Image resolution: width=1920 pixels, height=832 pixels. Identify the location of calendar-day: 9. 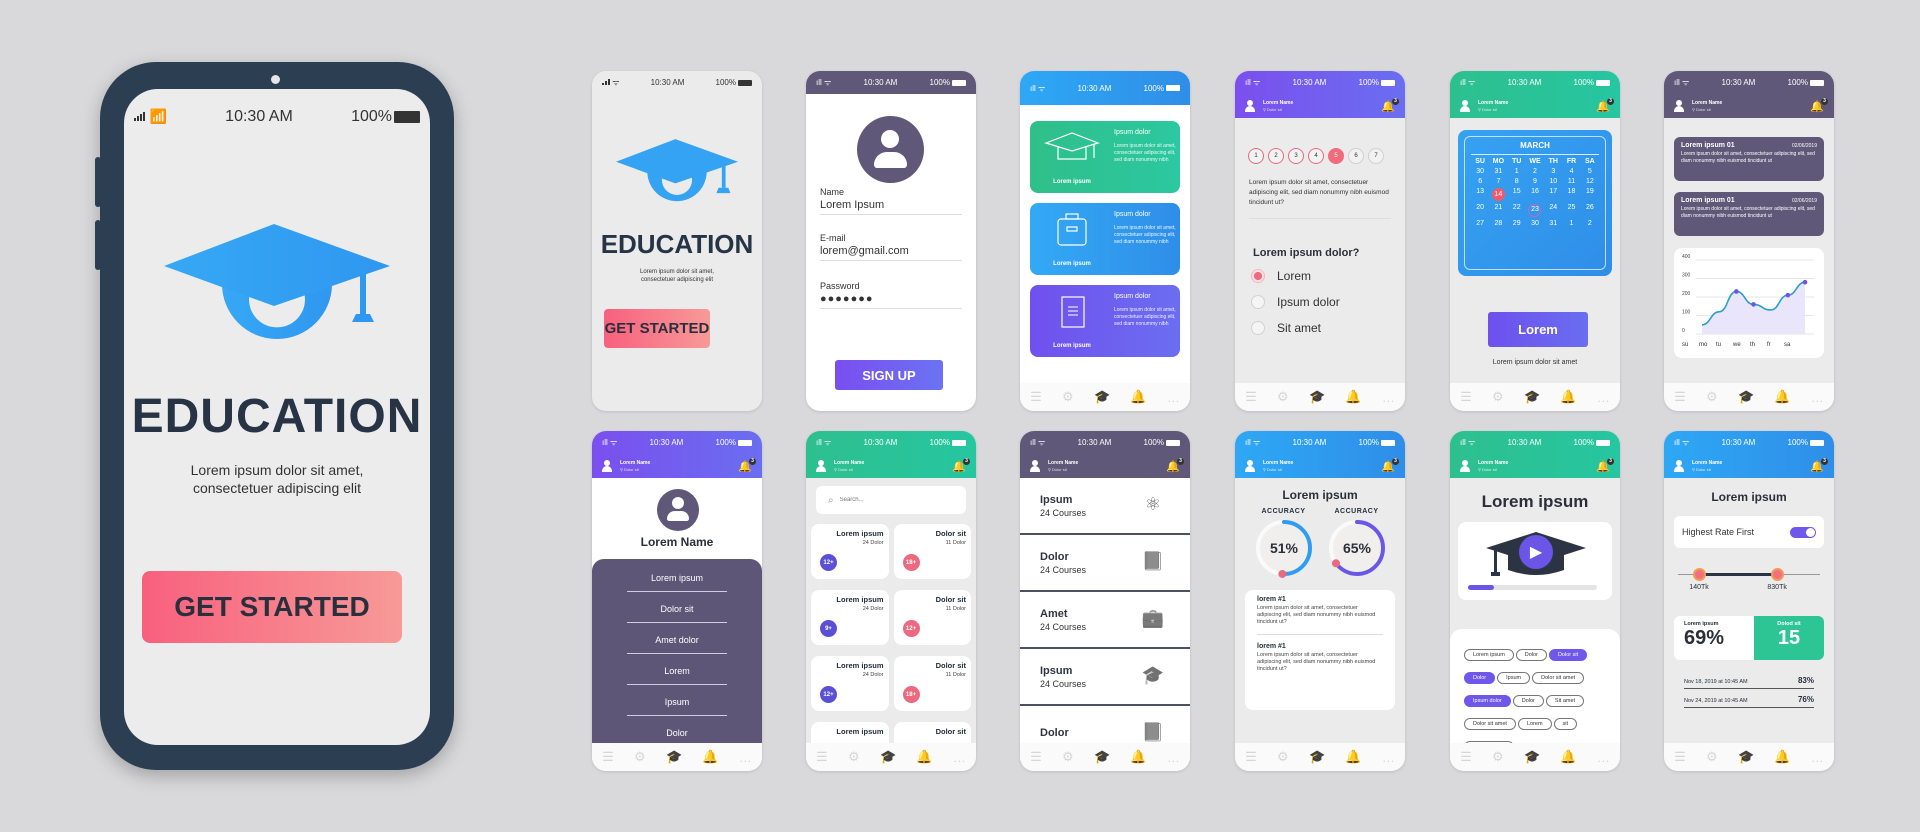
(1535, 181).